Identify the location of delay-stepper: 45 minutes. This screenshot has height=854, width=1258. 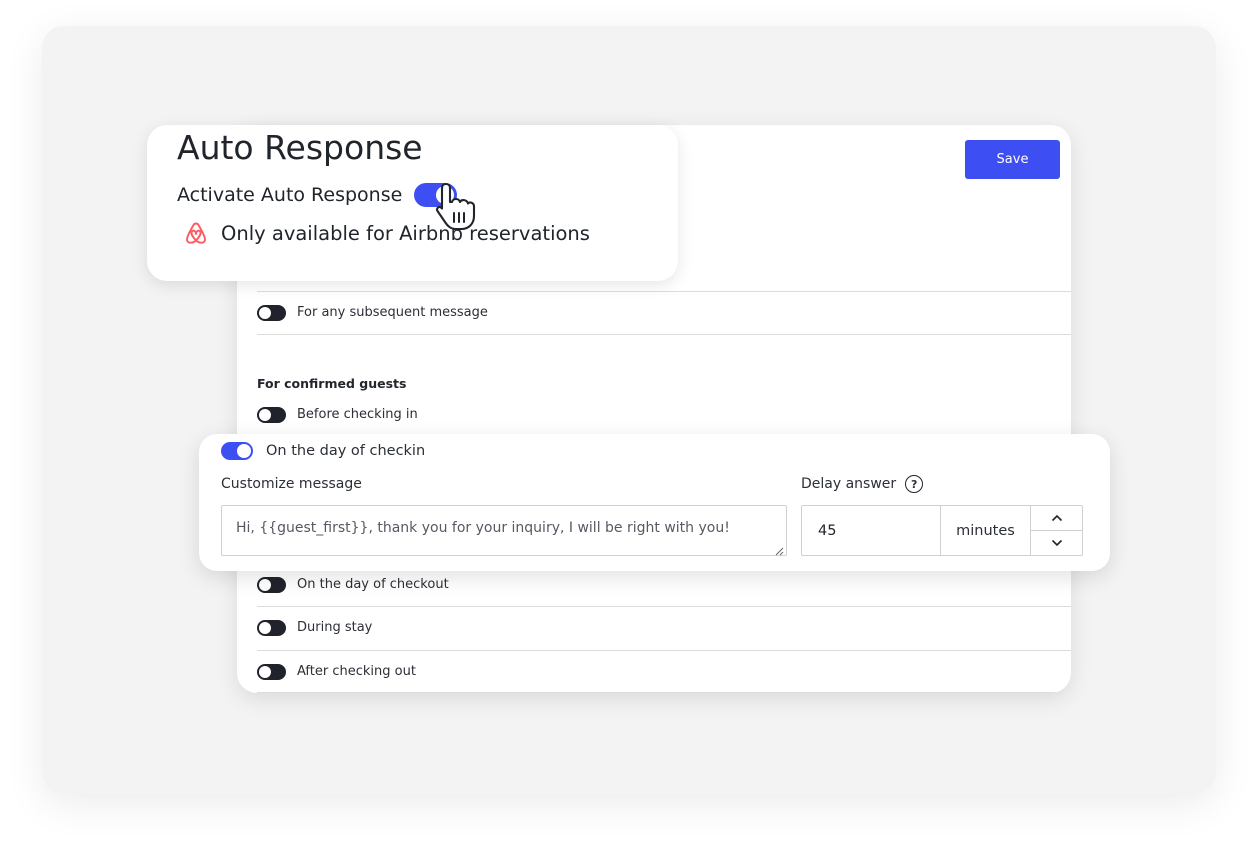
(942, 530).